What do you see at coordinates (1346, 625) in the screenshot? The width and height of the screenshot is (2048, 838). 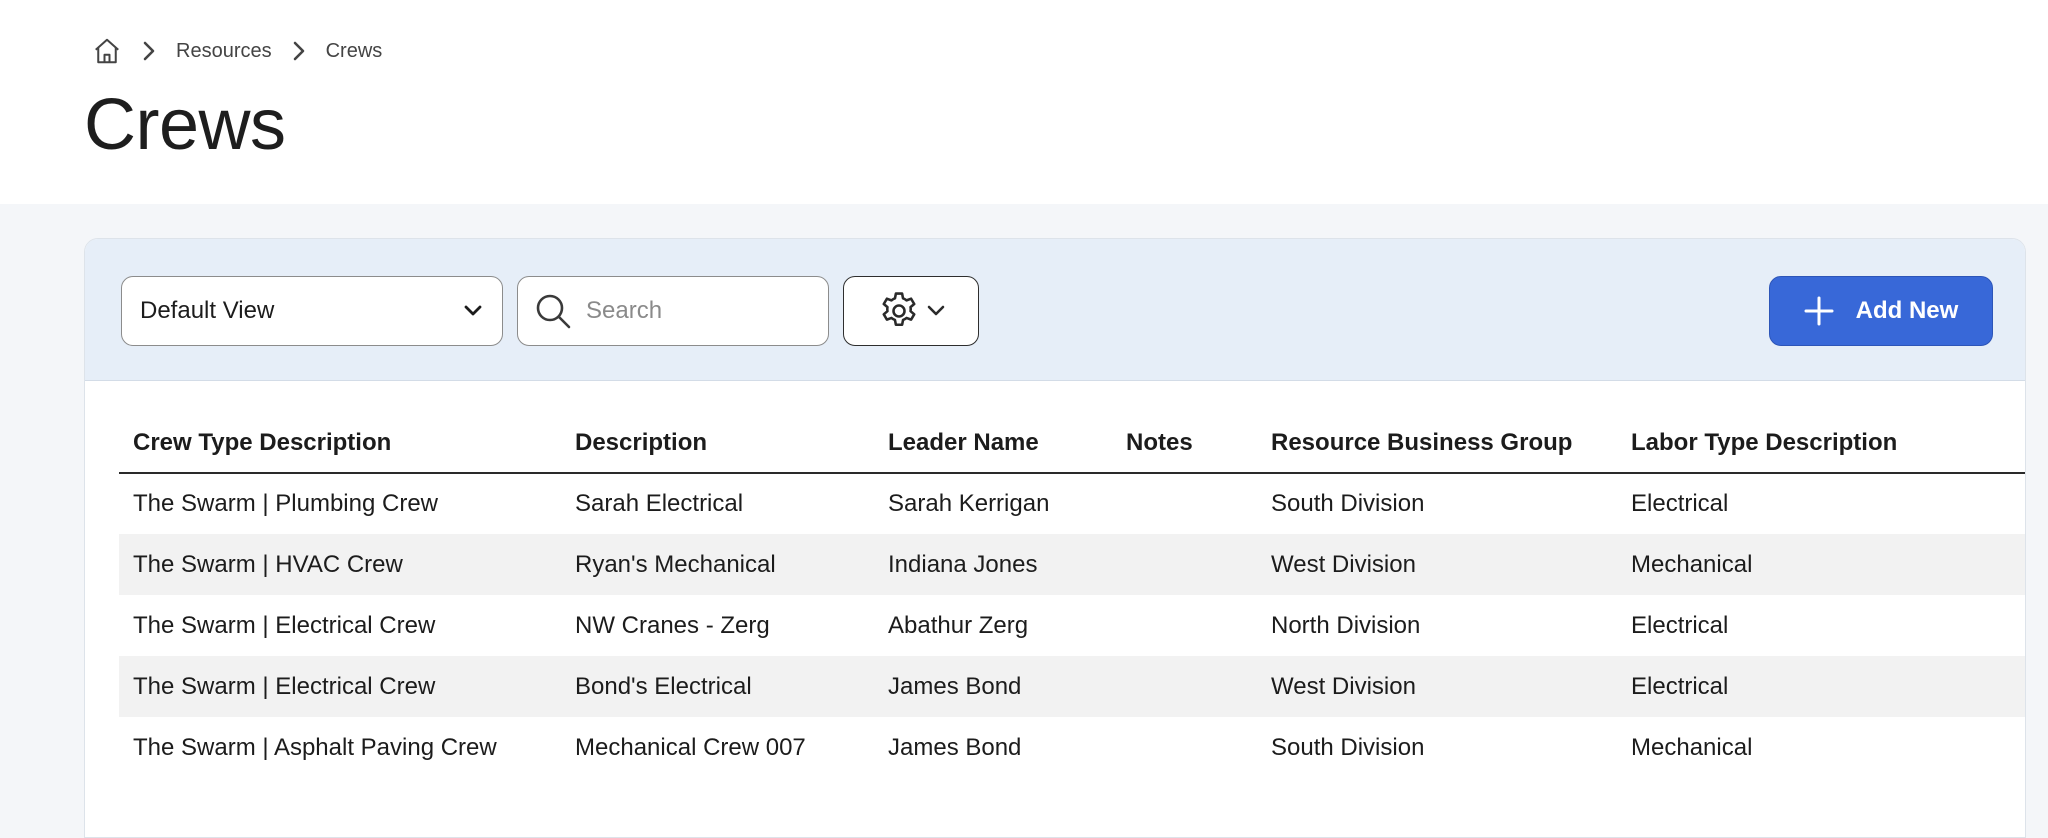 I see `cell-resource-business-group: North Division` at bounding box center [1346, 625].